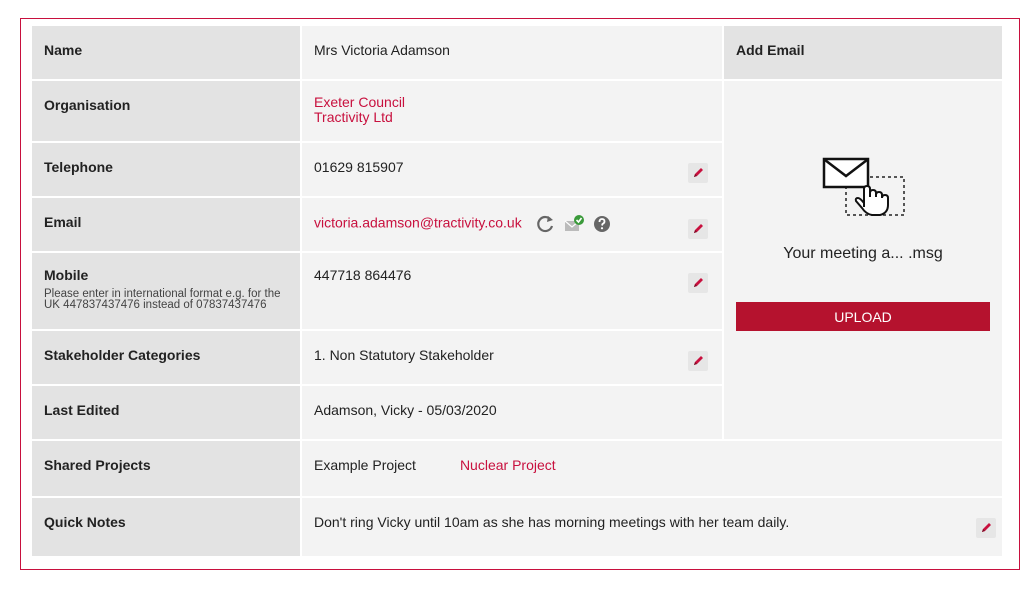  Describe the element at coordinates (602, 224) in the screenshot. I see `help-icon` at that location.